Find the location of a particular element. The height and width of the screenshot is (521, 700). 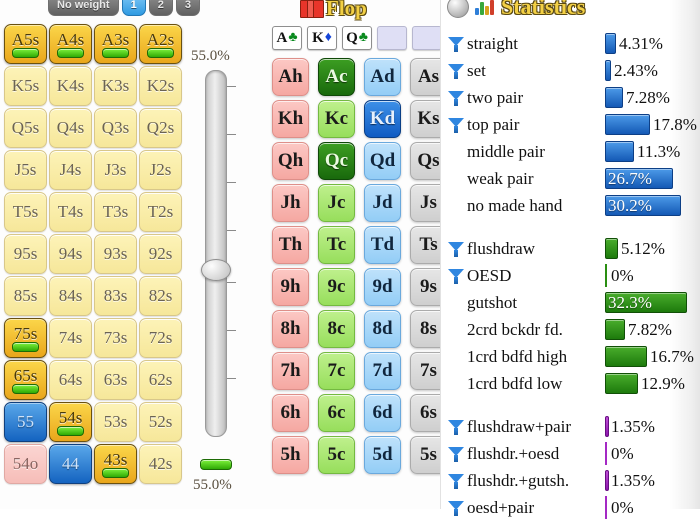

stat-row: 2crd bckdr fd. 7.82% is located at coordinates (570, 329).